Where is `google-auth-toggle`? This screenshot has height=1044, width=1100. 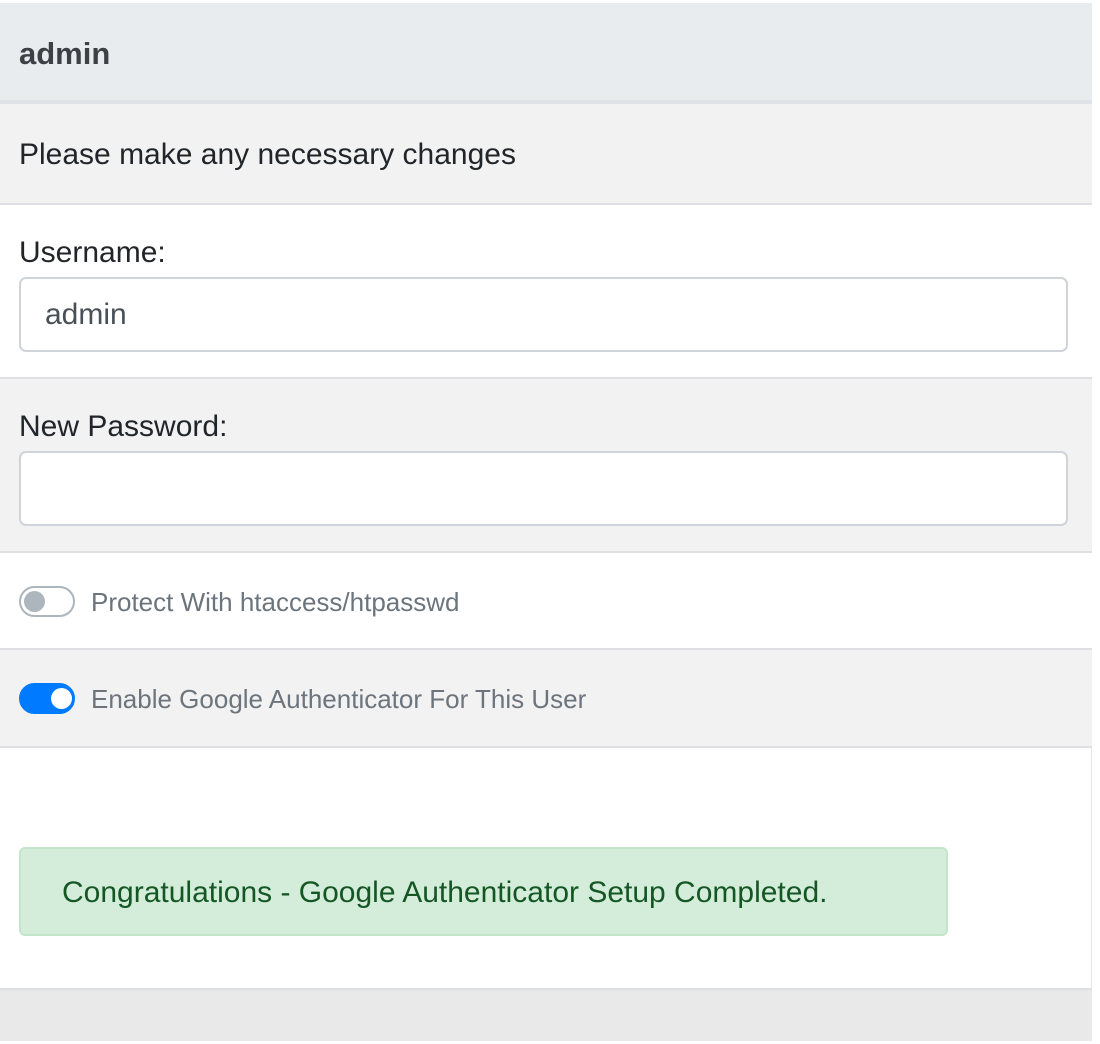
google-auth-toggle is located at coordinates (47, 698).